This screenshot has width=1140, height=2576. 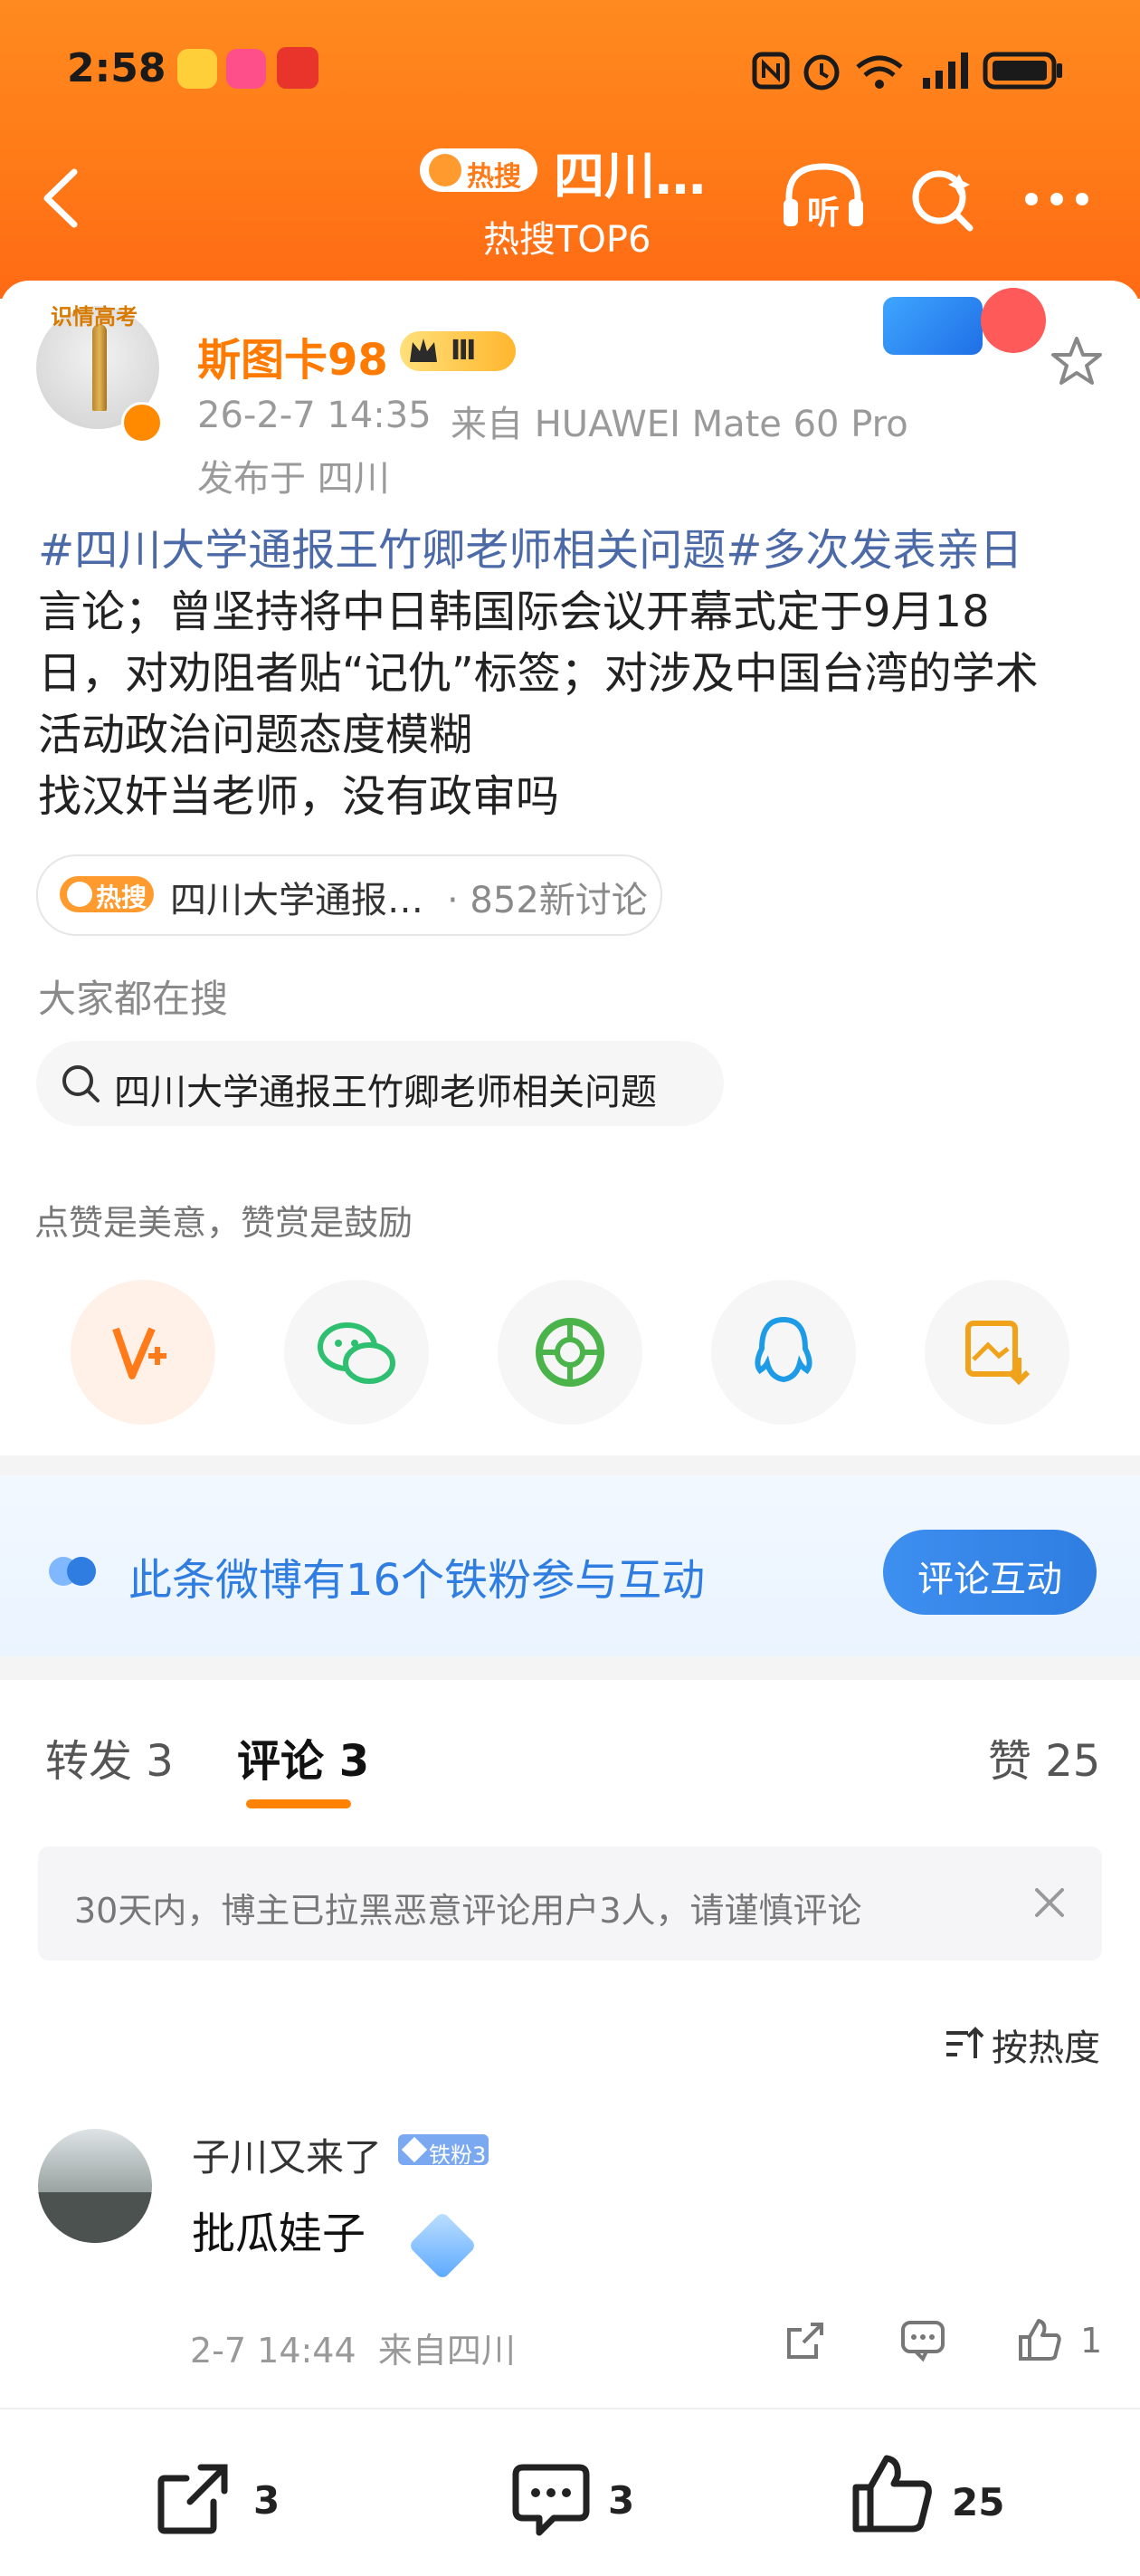 I want to click on commenter-name: 子川又来了, so click(x=287, y=2155).